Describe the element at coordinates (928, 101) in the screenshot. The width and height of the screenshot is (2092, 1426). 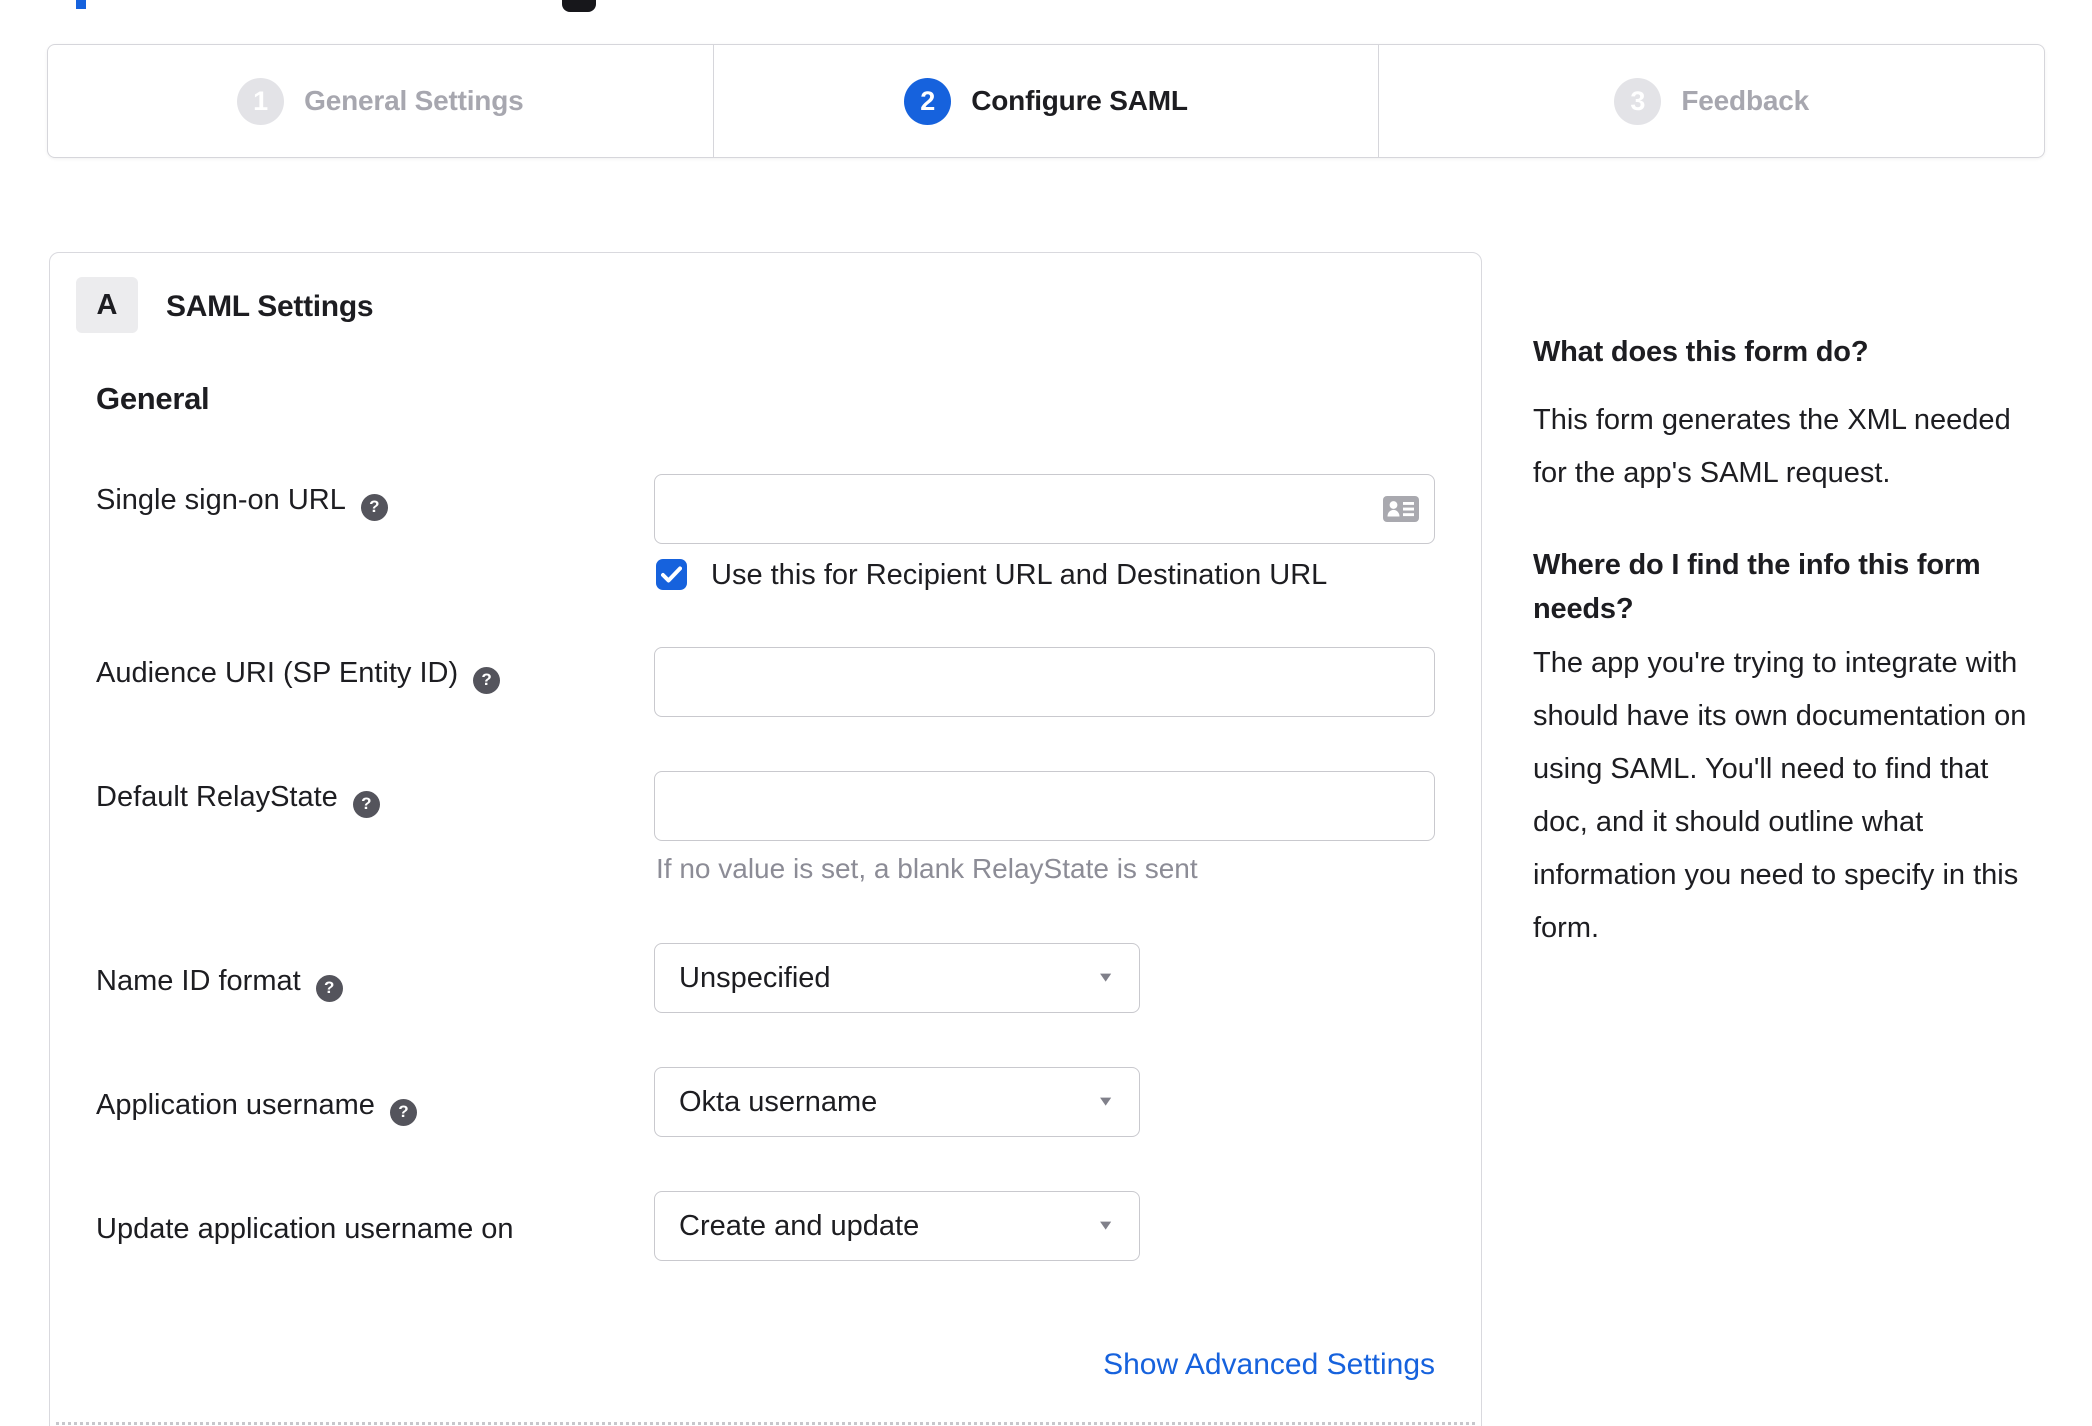
I see `step-number-badge: 2` at that location.